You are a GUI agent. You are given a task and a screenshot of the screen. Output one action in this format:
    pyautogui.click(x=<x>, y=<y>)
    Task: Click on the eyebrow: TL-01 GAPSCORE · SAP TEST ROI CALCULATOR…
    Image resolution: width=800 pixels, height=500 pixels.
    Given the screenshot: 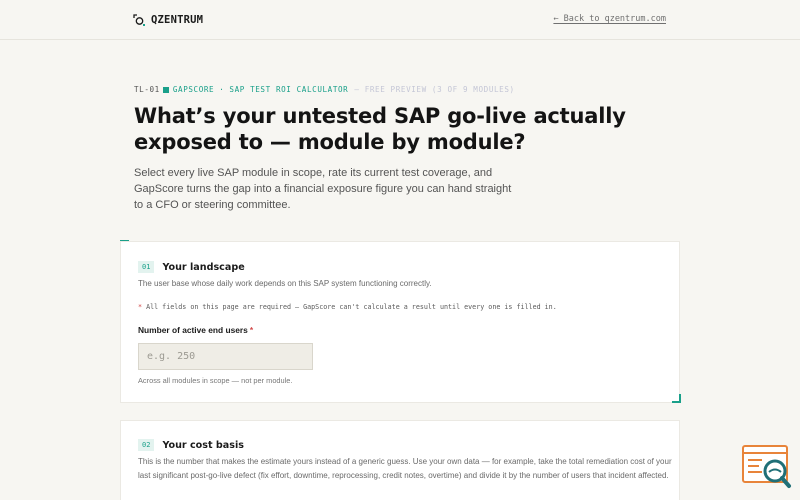 What is the action you would take?
    pyautogui.click(x=324, y=89)
    